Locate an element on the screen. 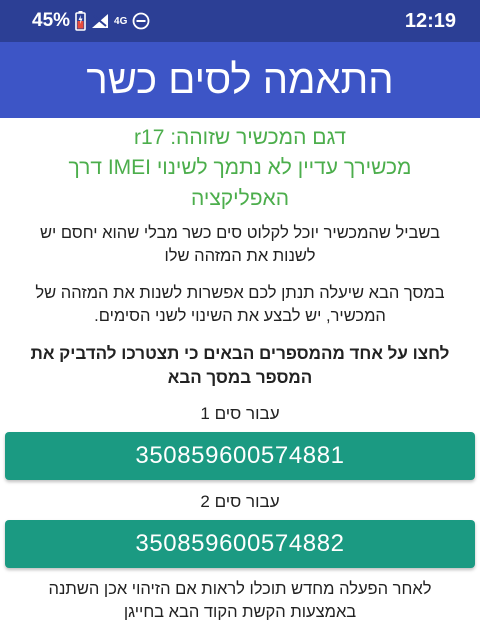 This screenshot has width=480, height=640. sim2-imei-value: 350859600574882 is located at coordinates (240, 543).